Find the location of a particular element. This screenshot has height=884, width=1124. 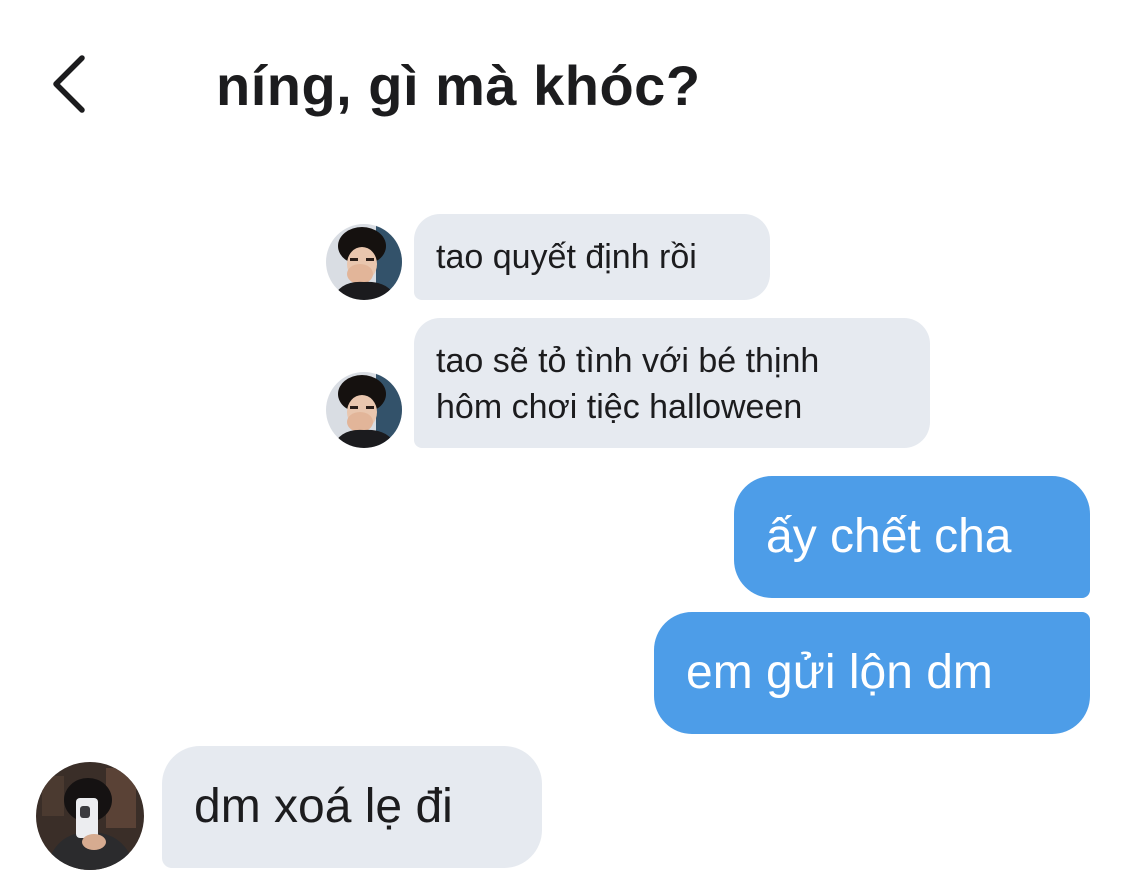

message-text: em gửi lộn dm is located at coordinates (839, 672).